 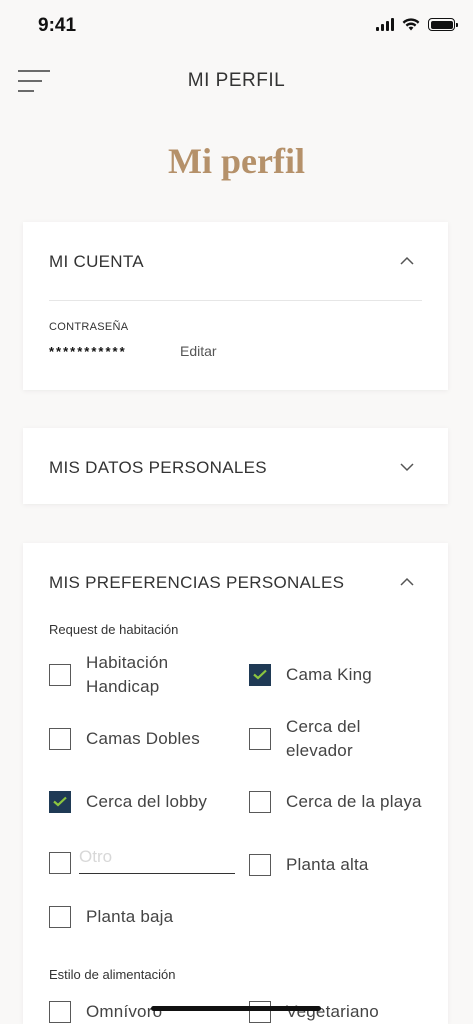 I want to click on other-input, so click(x=157, y=857).